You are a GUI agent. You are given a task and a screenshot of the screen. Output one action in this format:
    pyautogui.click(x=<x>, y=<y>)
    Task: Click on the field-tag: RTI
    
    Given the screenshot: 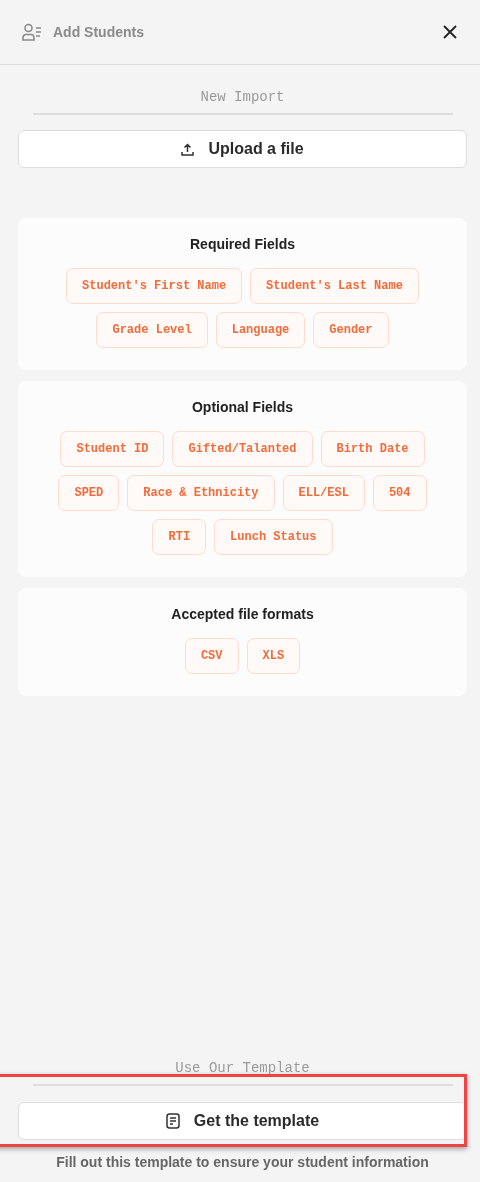 What is the action you would take?
    pyautogui.click(x=179, y=537)
    